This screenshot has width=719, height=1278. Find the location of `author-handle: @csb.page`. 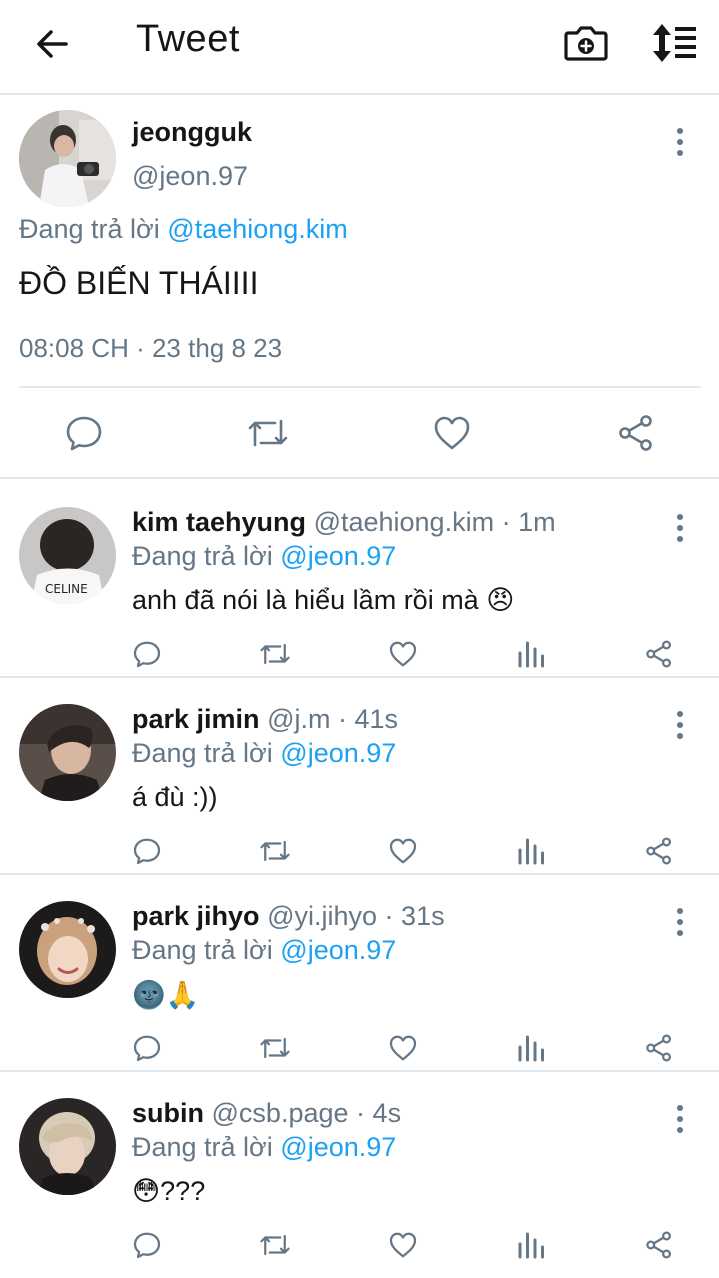

author-handle: @csb.page is located at coordinates (280, 1113).